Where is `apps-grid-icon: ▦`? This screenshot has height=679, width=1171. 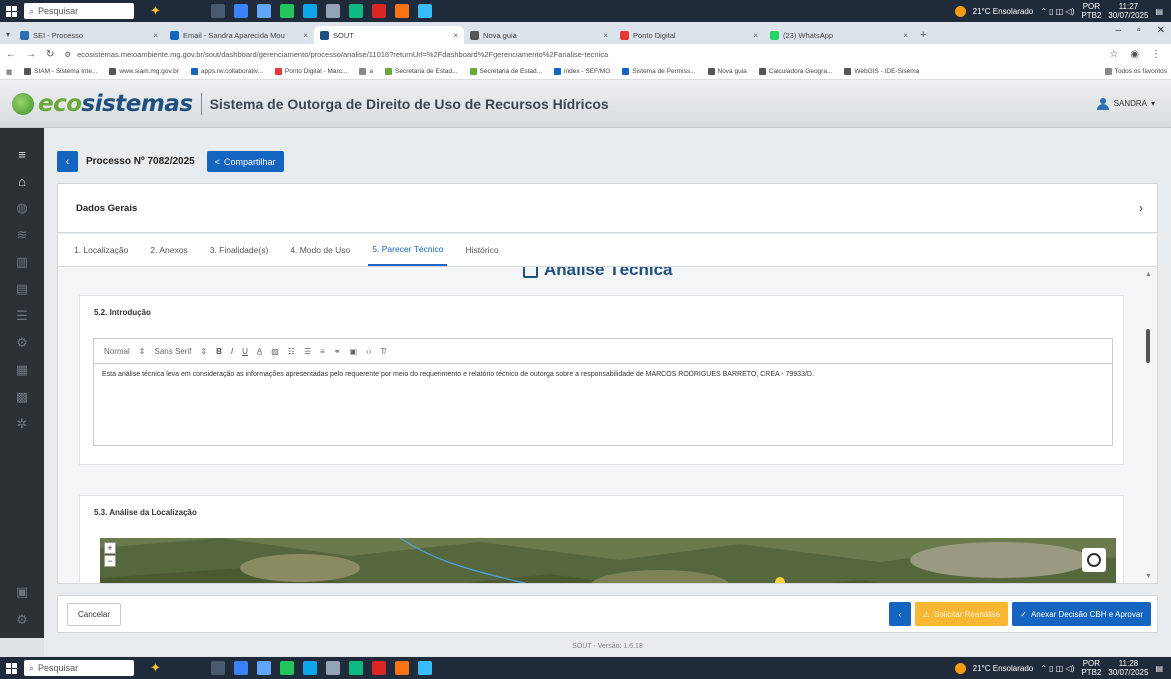
apps-grid-icon: ▦ is located at coordinates (9, 72).